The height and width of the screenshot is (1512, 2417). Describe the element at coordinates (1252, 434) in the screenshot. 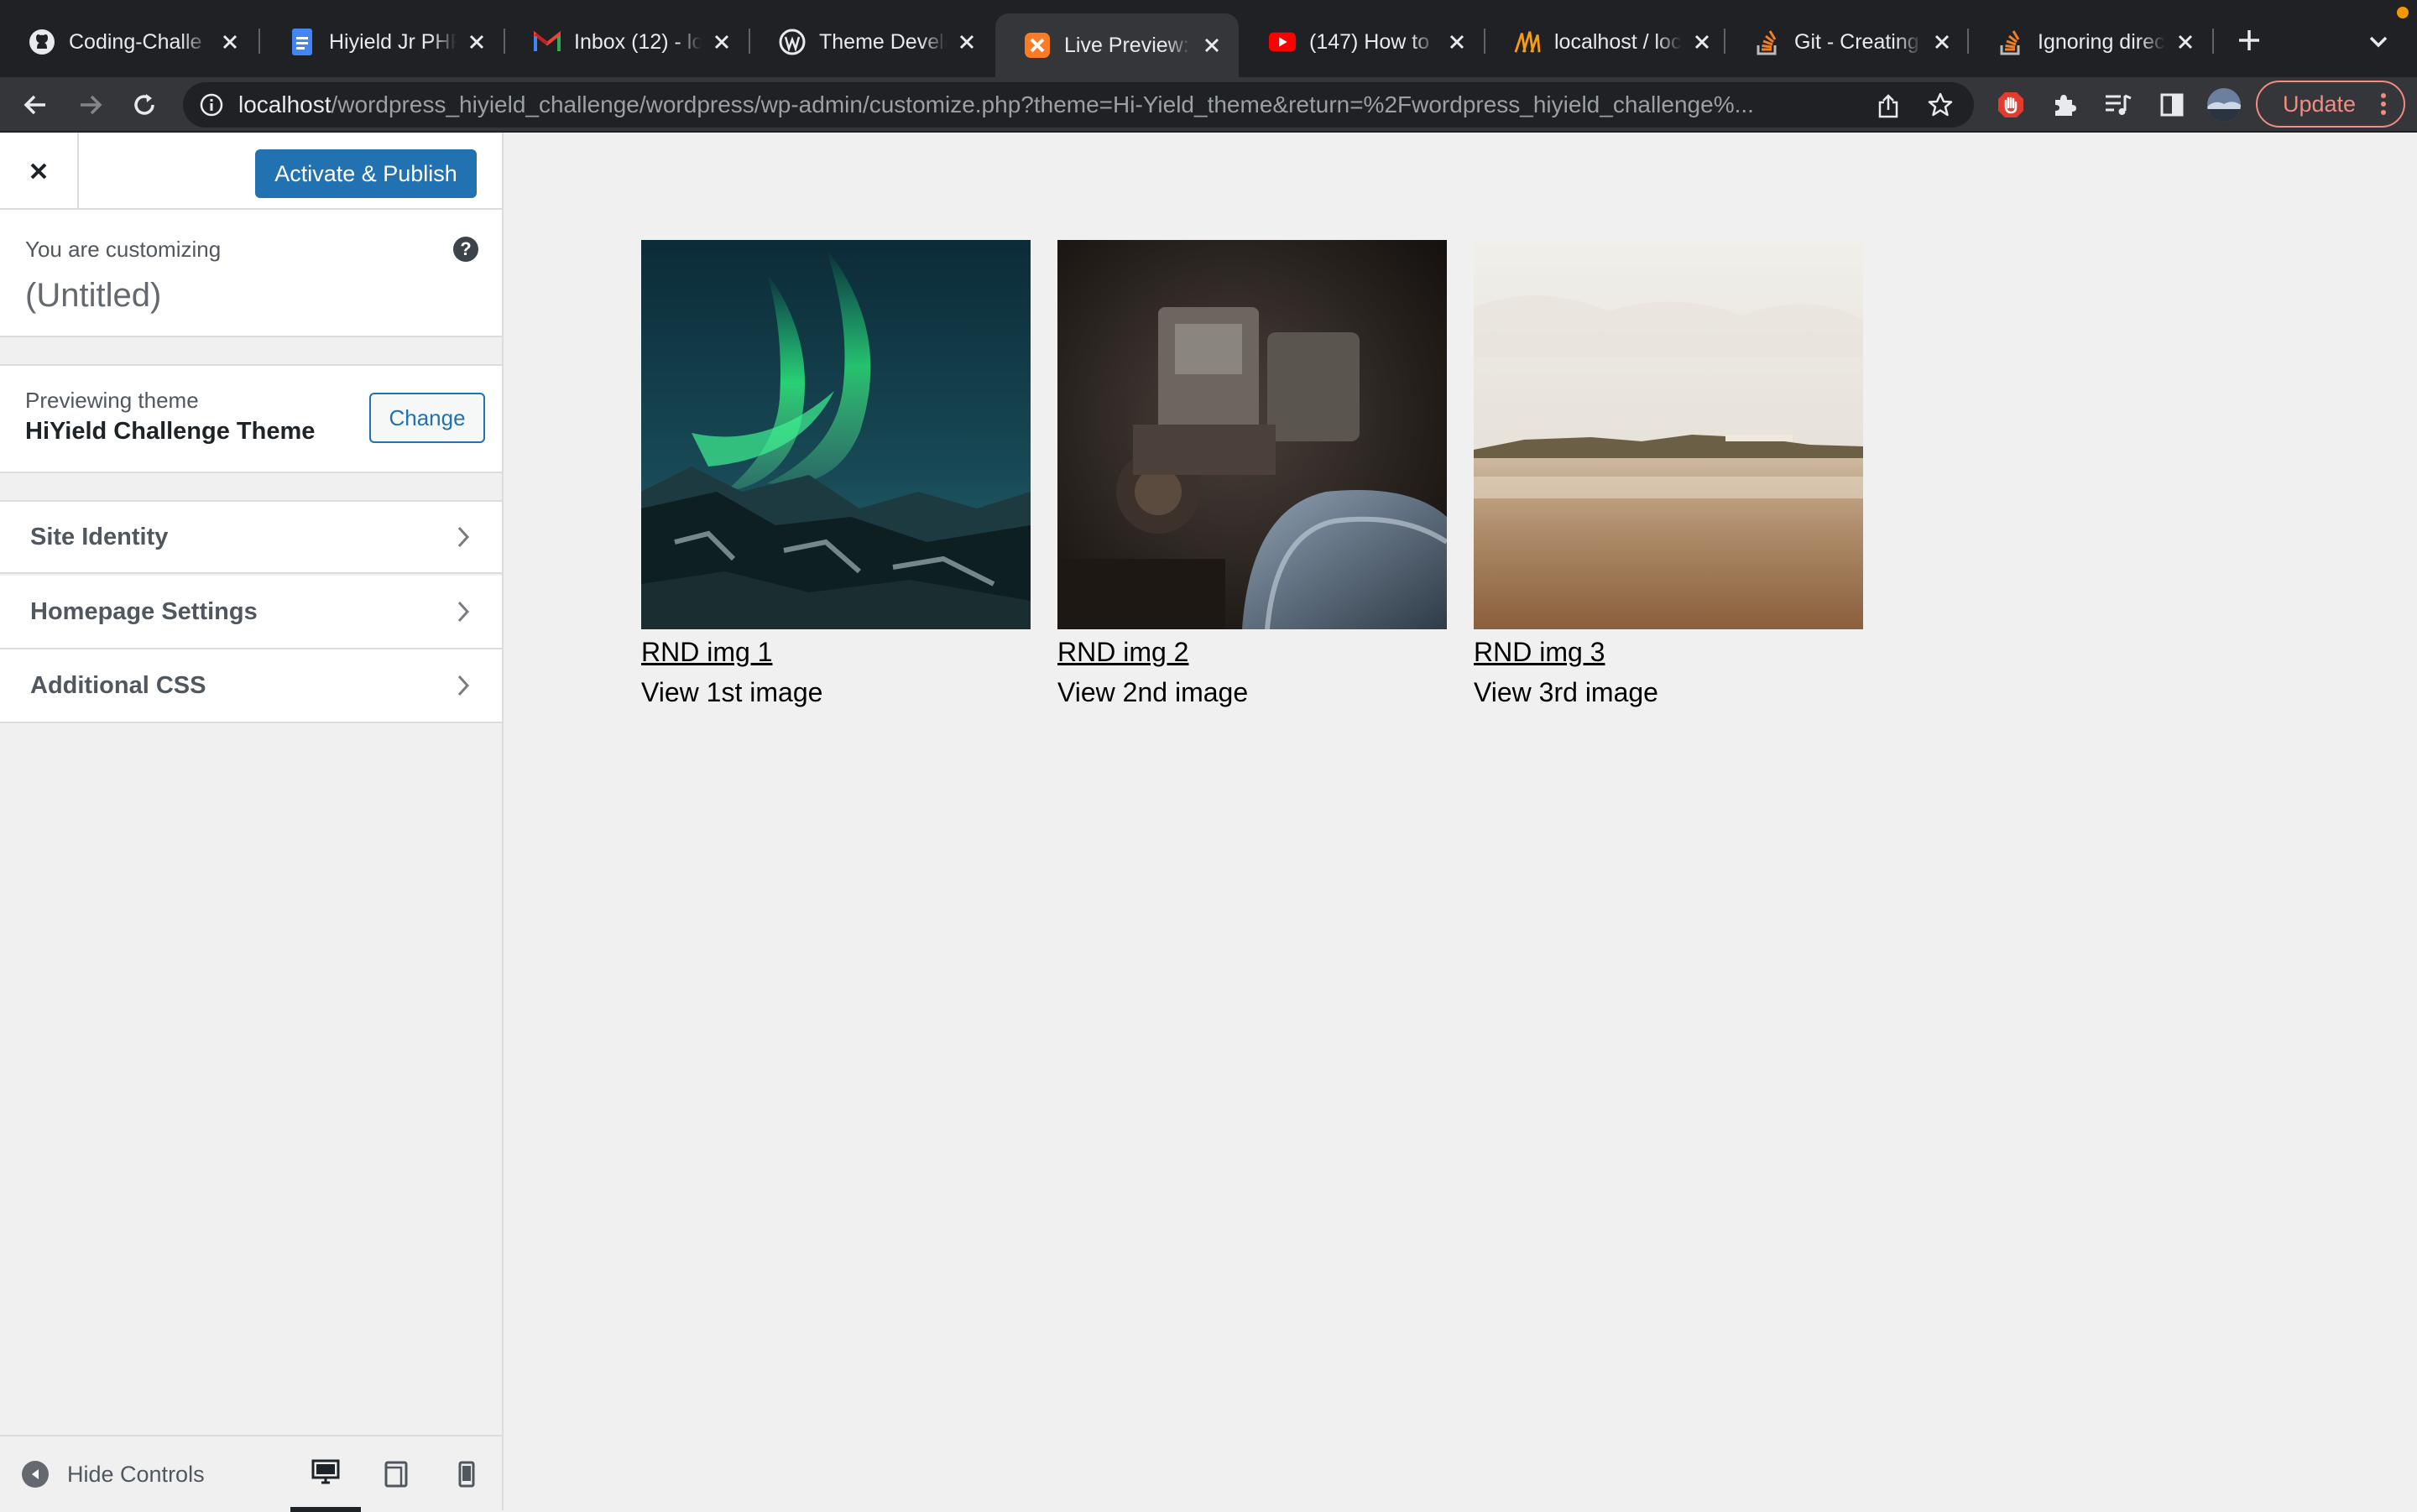

I see `machinery-image` at that location.